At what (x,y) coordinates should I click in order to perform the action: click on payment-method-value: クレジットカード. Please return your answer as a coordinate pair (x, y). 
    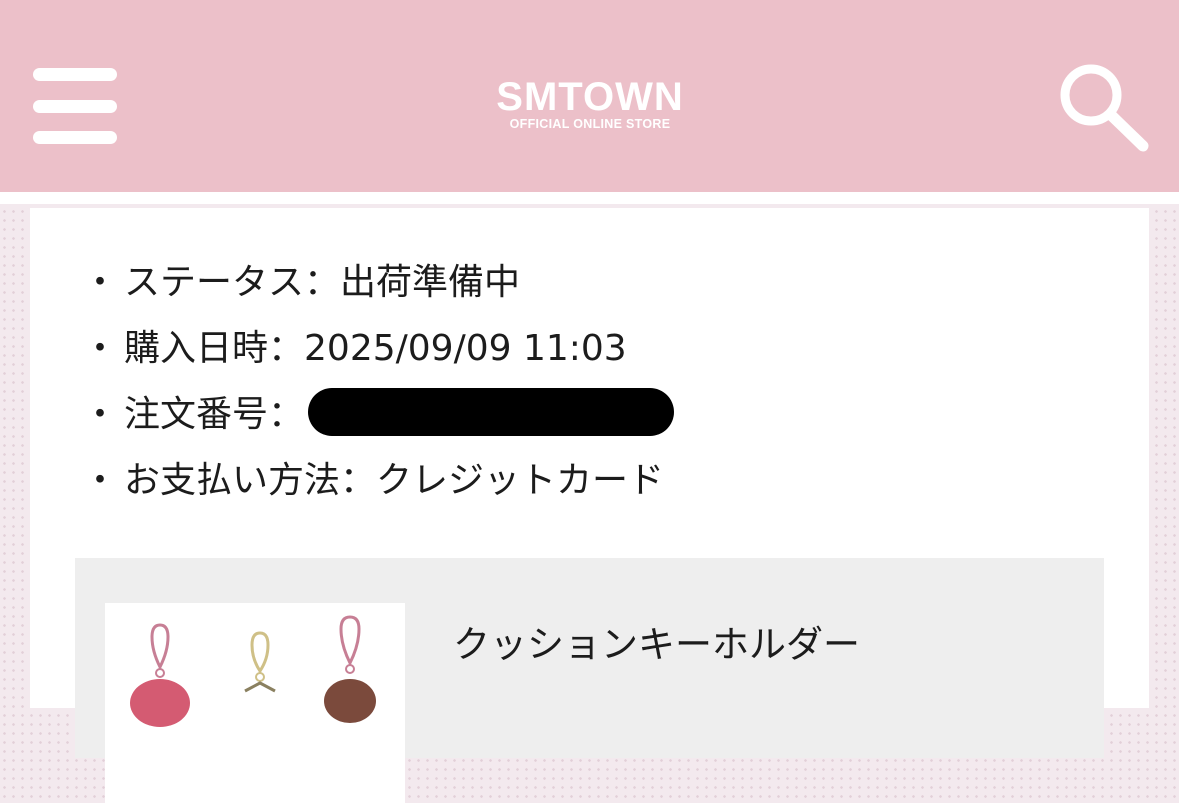
    Looking at the image, I should click on (520, 480).